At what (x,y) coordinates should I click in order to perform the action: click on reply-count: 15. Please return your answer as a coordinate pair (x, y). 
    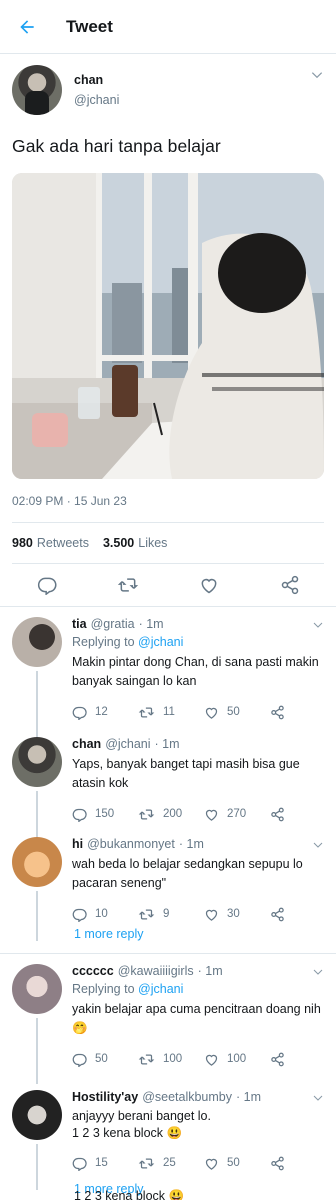
    Looking at the image, I should click on (101, 1163).